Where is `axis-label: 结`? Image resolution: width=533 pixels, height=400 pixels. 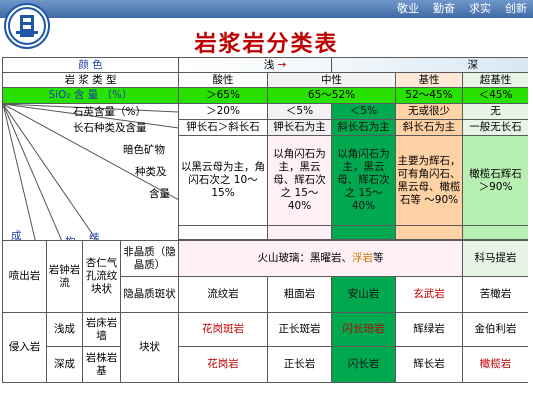
axis-label: 结 is located at coordinates (94, 236).